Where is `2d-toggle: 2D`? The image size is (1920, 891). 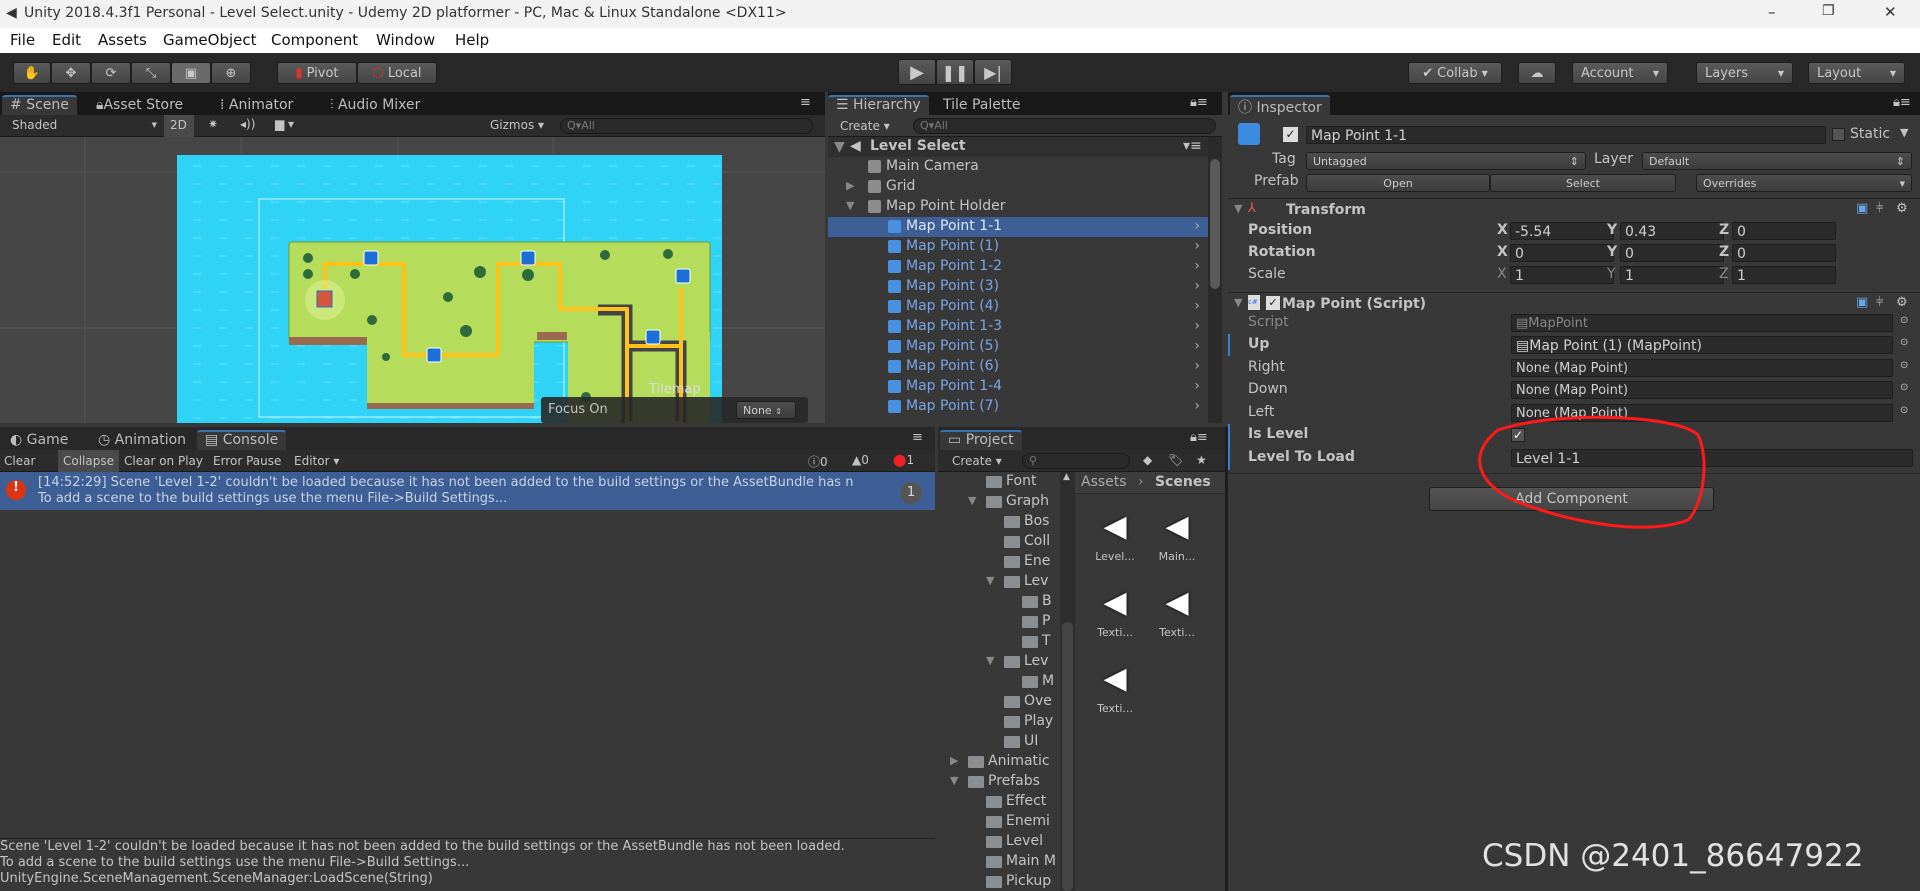
2d-toggle: 2D is located at coordinates (179, 126).